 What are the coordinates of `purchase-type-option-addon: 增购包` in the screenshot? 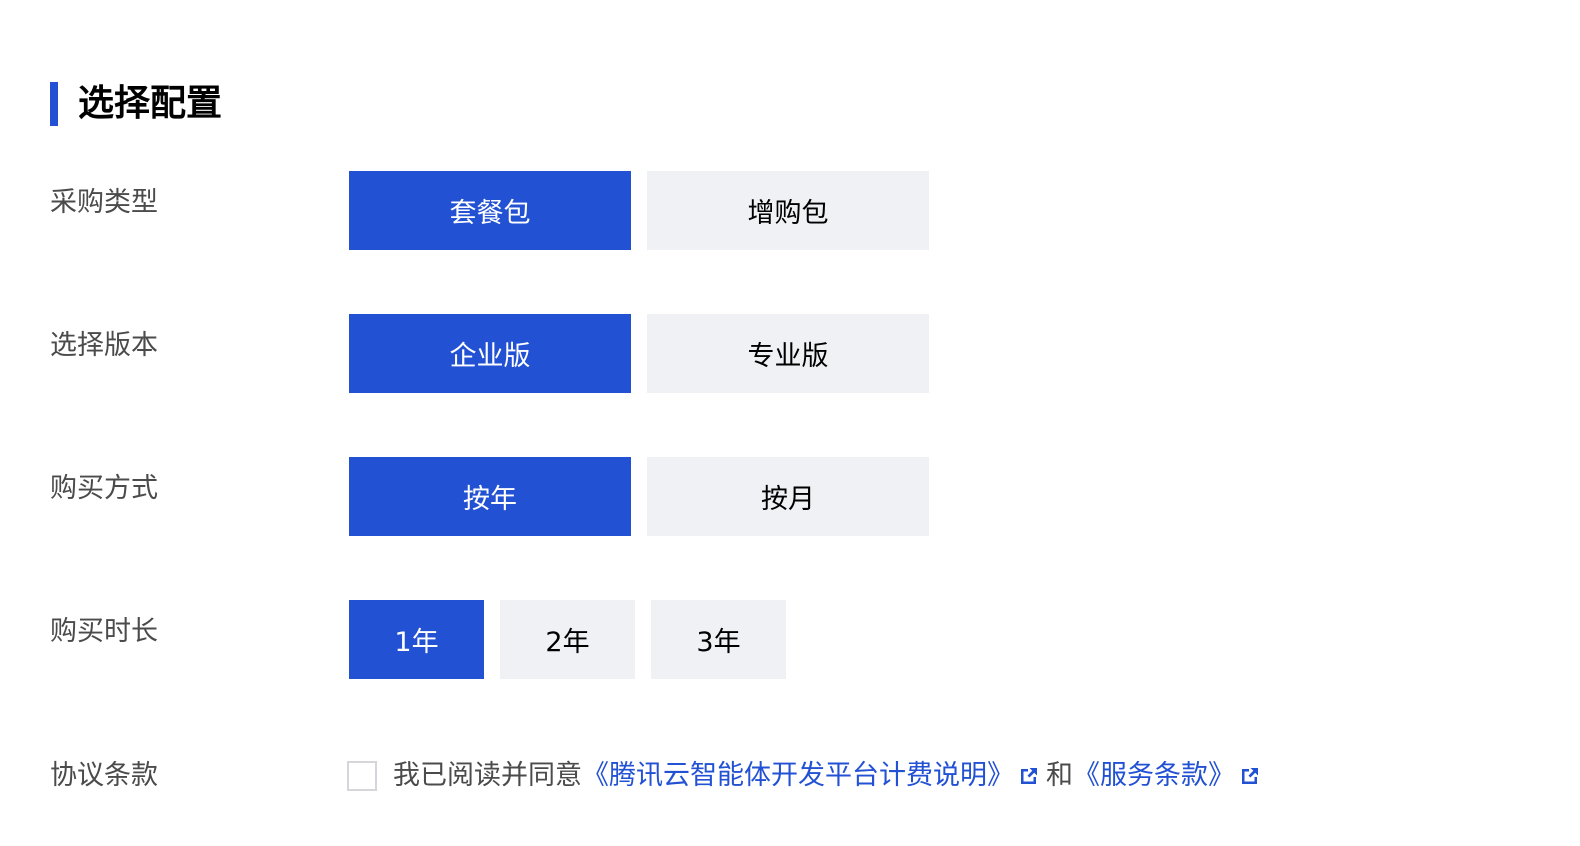 It's located at (788, 210).